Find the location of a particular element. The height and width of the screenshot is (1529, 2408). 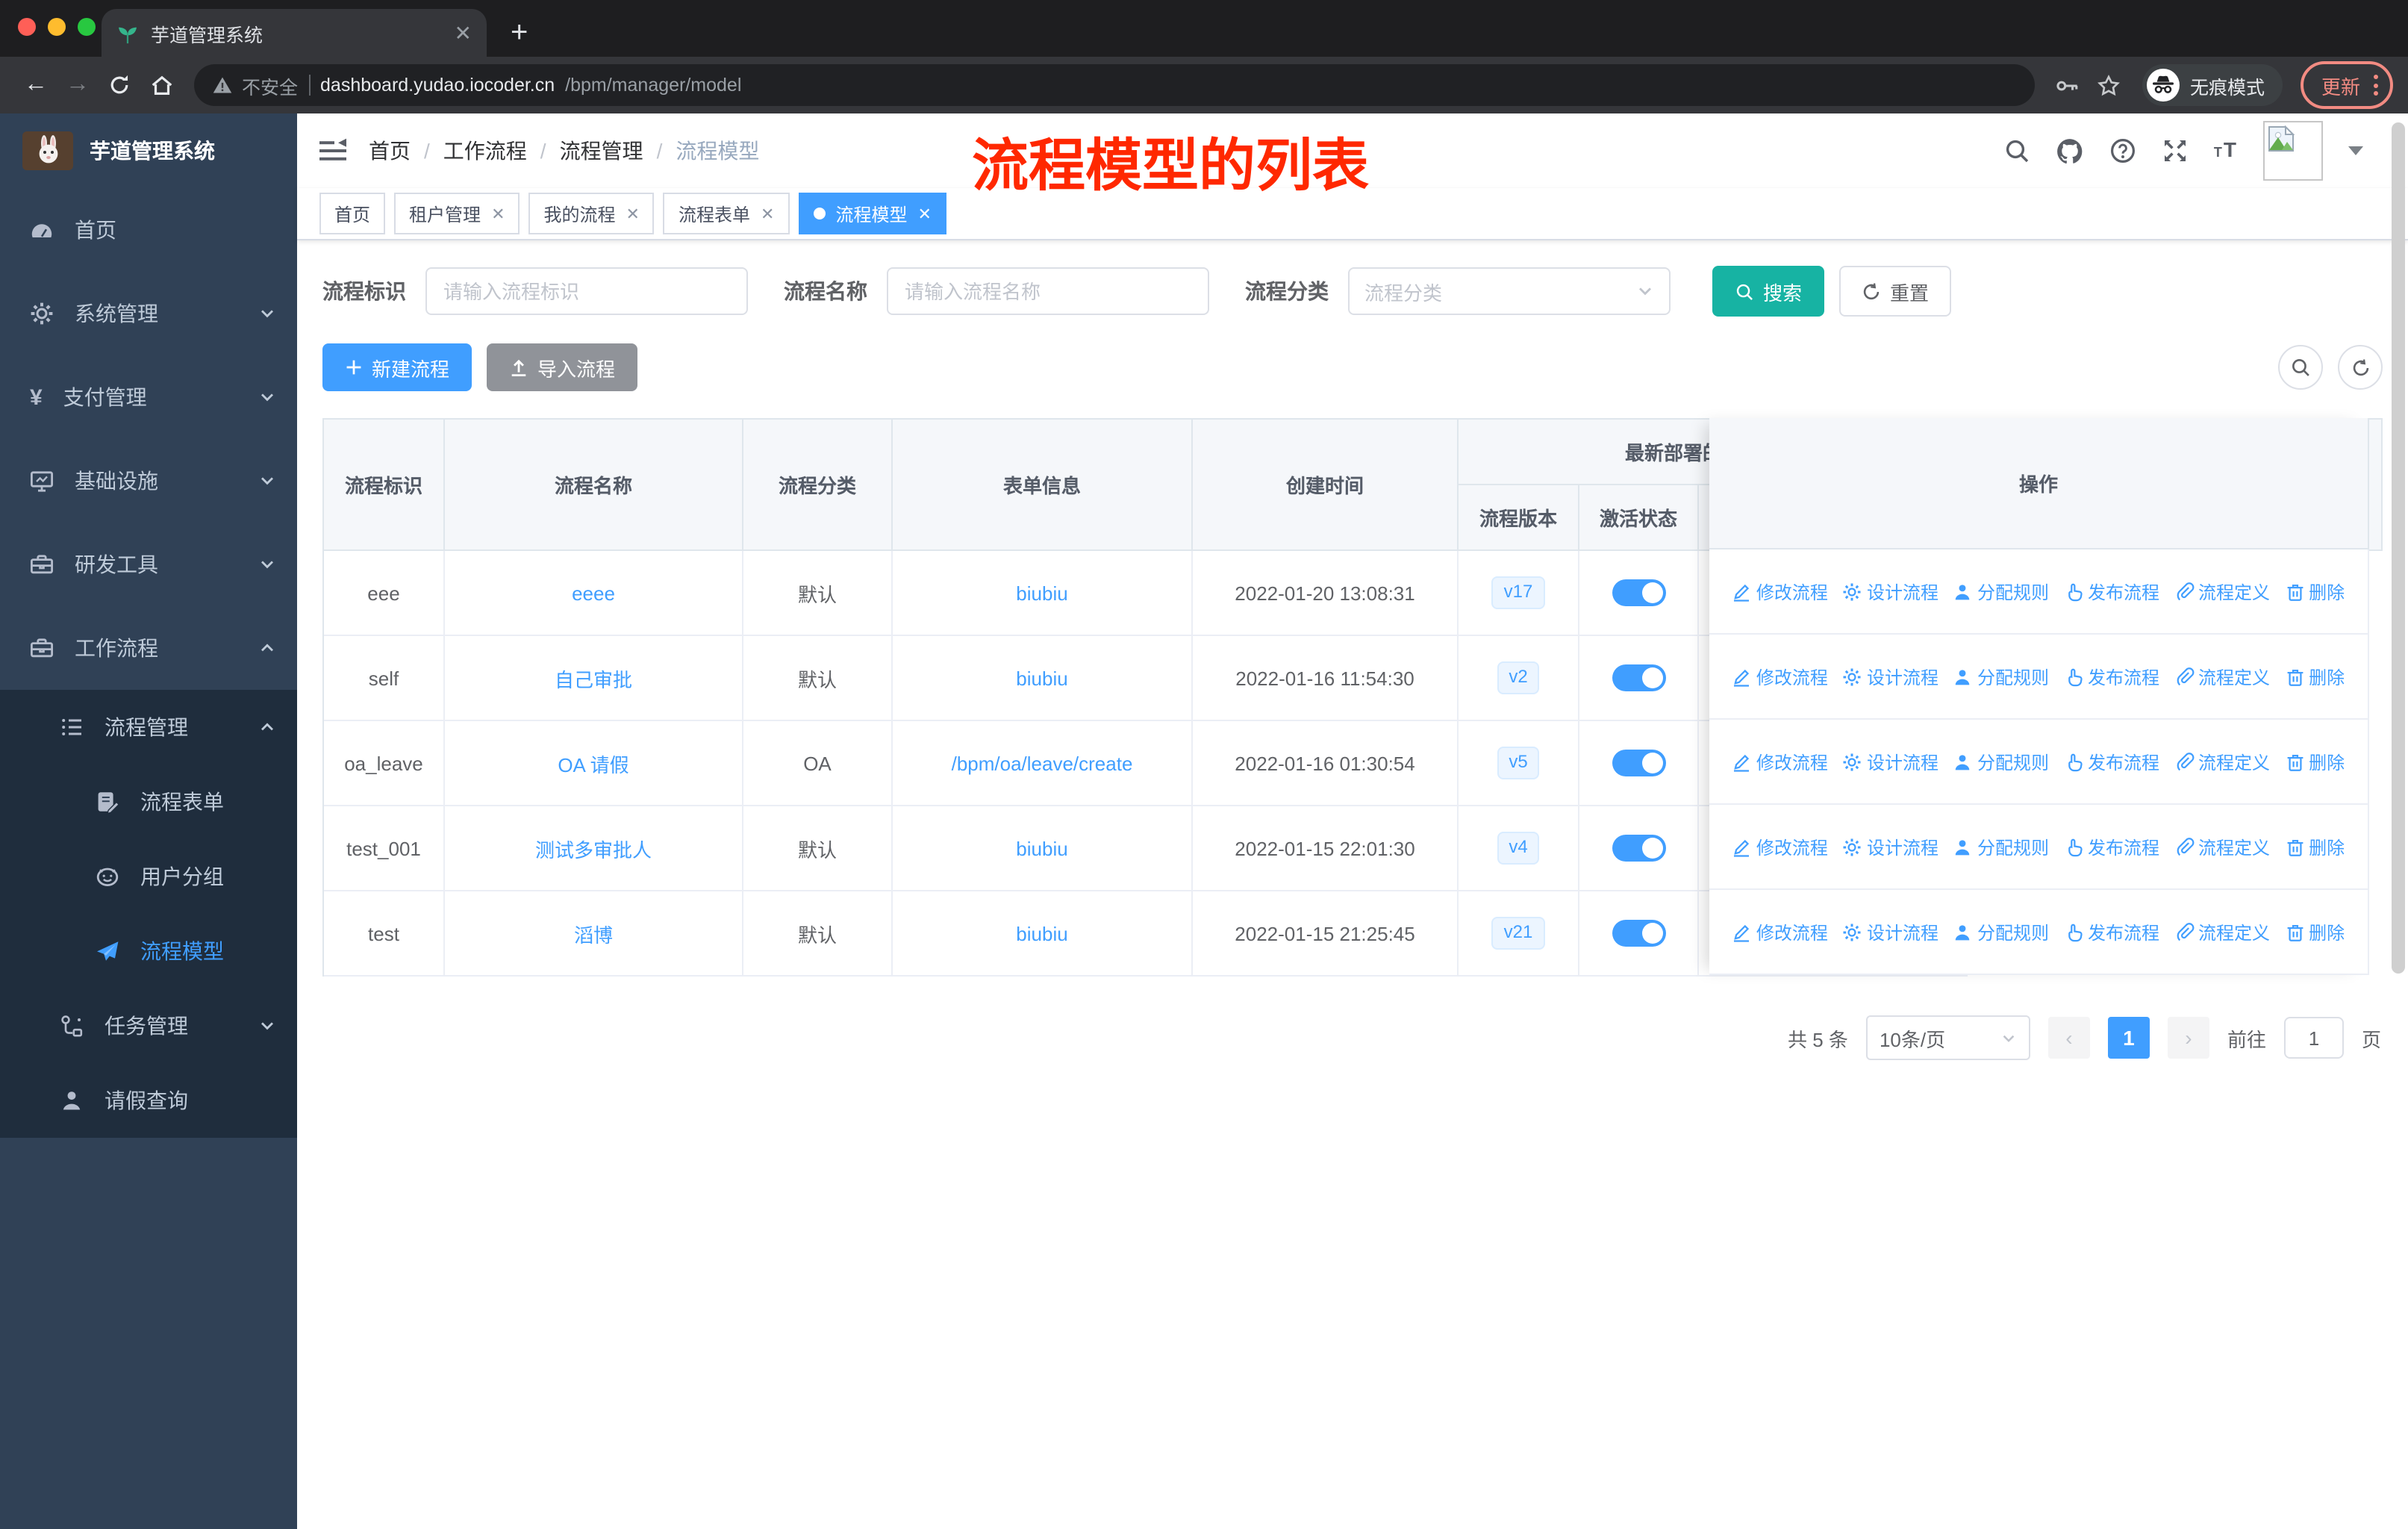

forward-button: → is located at coordinates (78, 84).